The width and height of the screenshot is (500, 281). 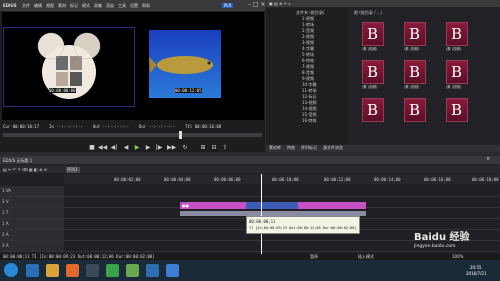 I want to click on watermark-url: jingyan.baidu.com, so click(x=435, y=246).